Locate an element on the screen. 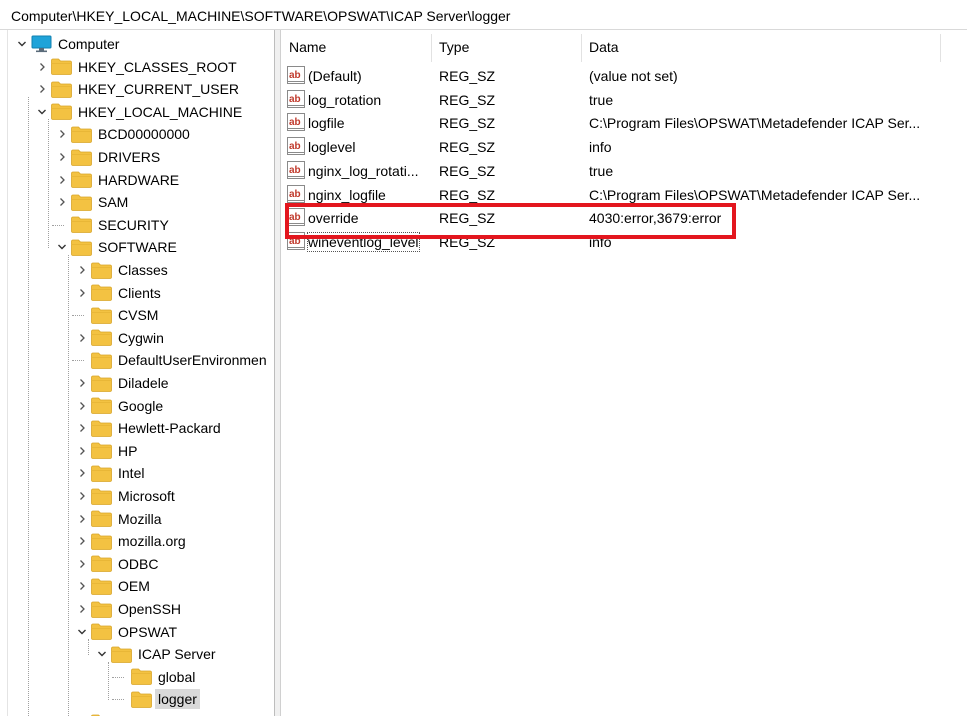  tree-node: ICAP Server is located at coordinates (156, 654).